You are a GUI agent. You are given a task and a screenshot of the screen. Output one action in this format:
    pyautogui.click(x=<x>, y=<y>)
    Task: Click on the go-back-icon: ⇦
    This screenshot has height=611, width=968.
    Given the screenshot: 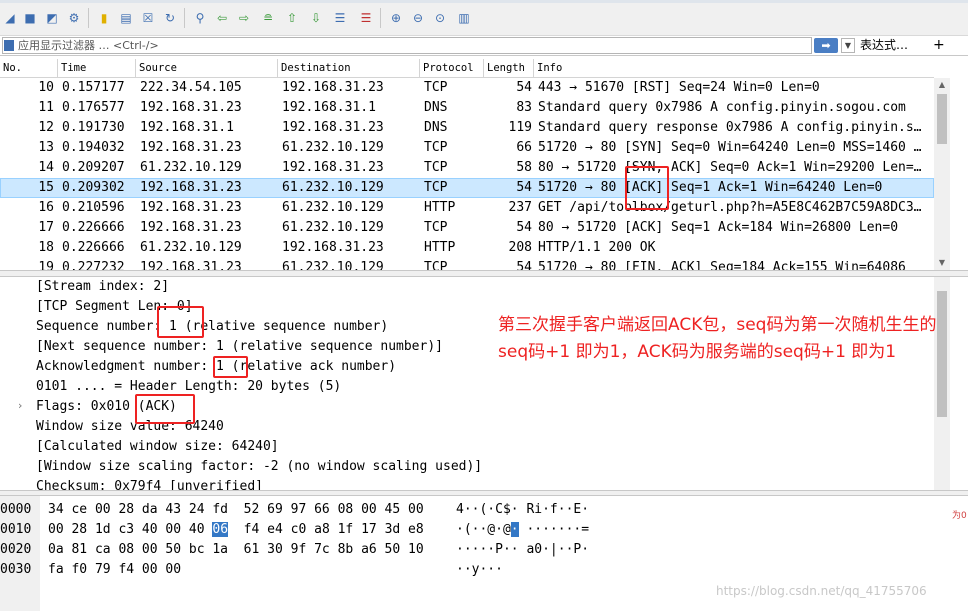 What is the action you would take?
    pyautogui.click(x=222, y=18)
    